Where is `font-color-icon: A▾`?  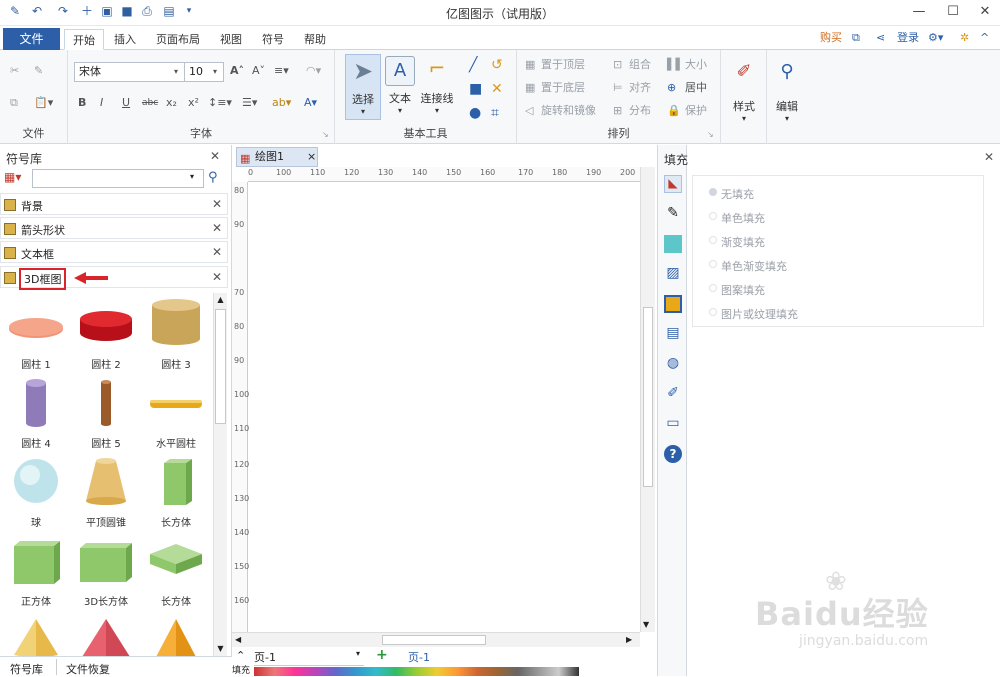
font-color-icon: A▾ is located at coordinates (310, 103).